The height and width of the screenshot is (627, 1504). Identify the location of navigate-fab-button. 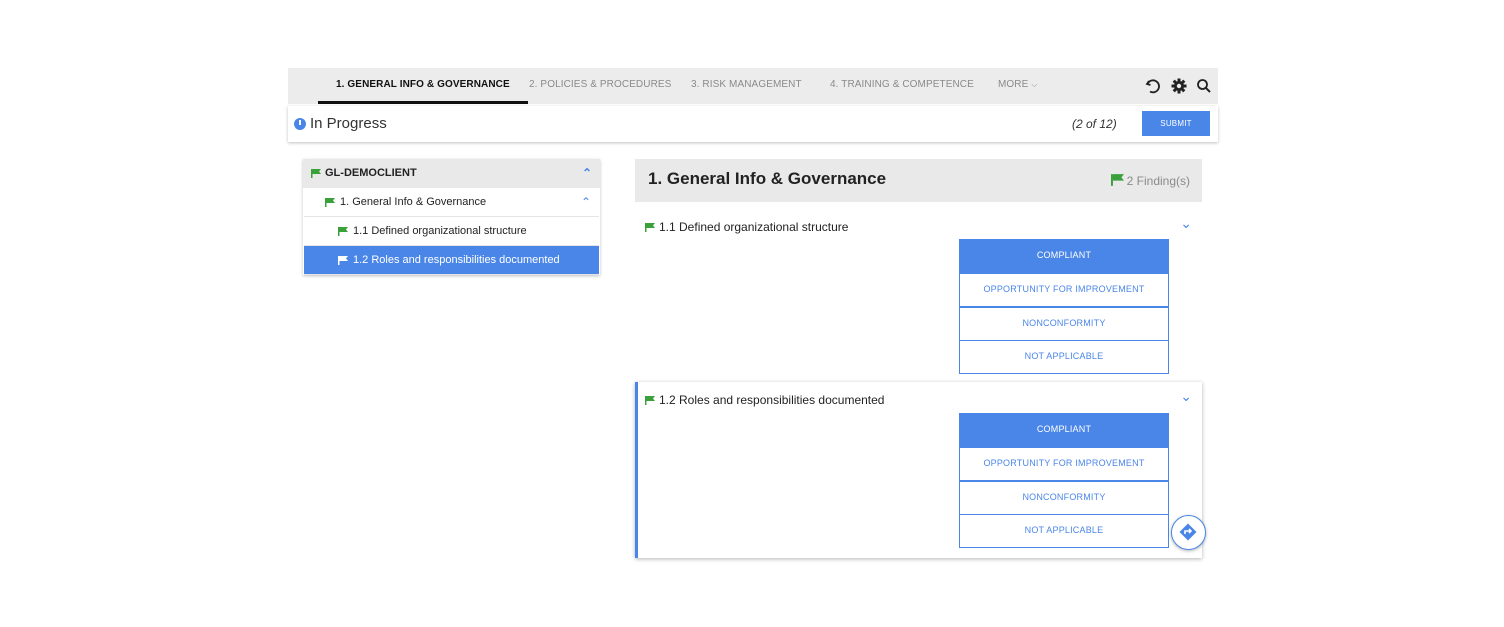
(1188, 532).